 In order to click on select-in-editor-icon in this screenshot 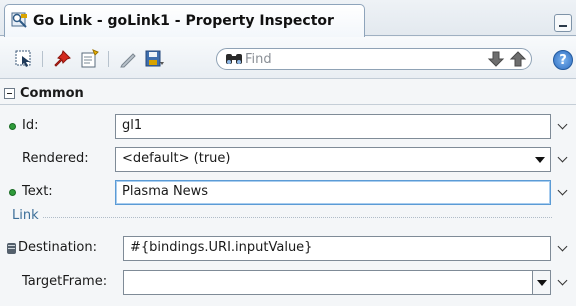, I will do `click(24, 59)`.